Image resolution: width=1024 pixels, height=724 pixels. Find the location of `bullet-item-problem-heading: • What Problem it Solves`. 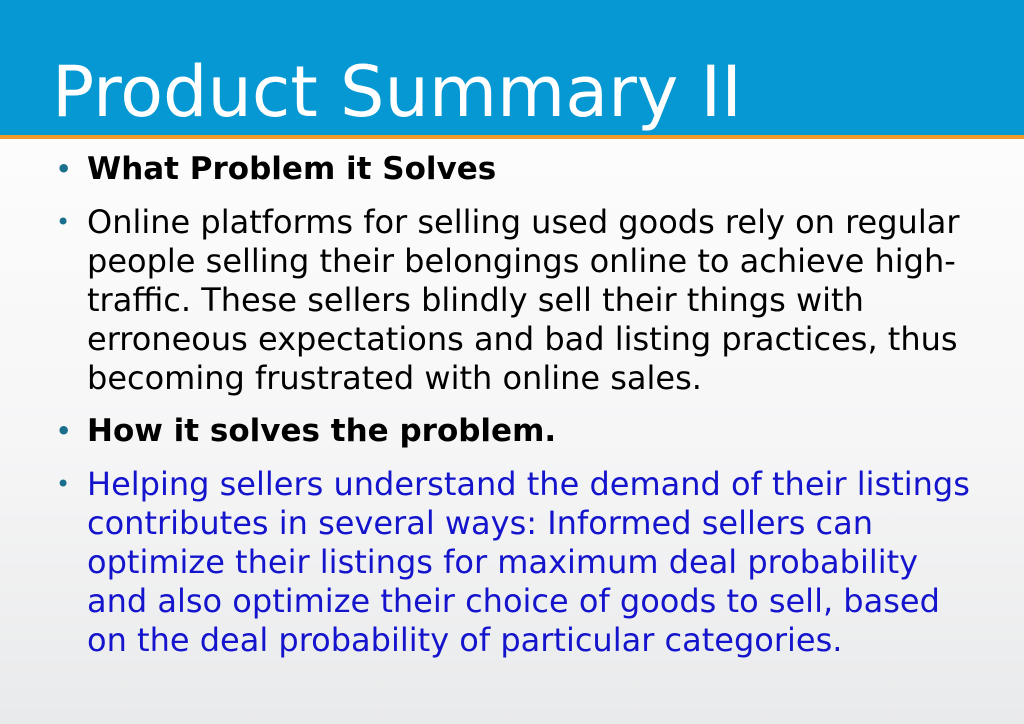

bullet-item-problem-heading: • What Problem it Solves is located at coordinates (521, 169).